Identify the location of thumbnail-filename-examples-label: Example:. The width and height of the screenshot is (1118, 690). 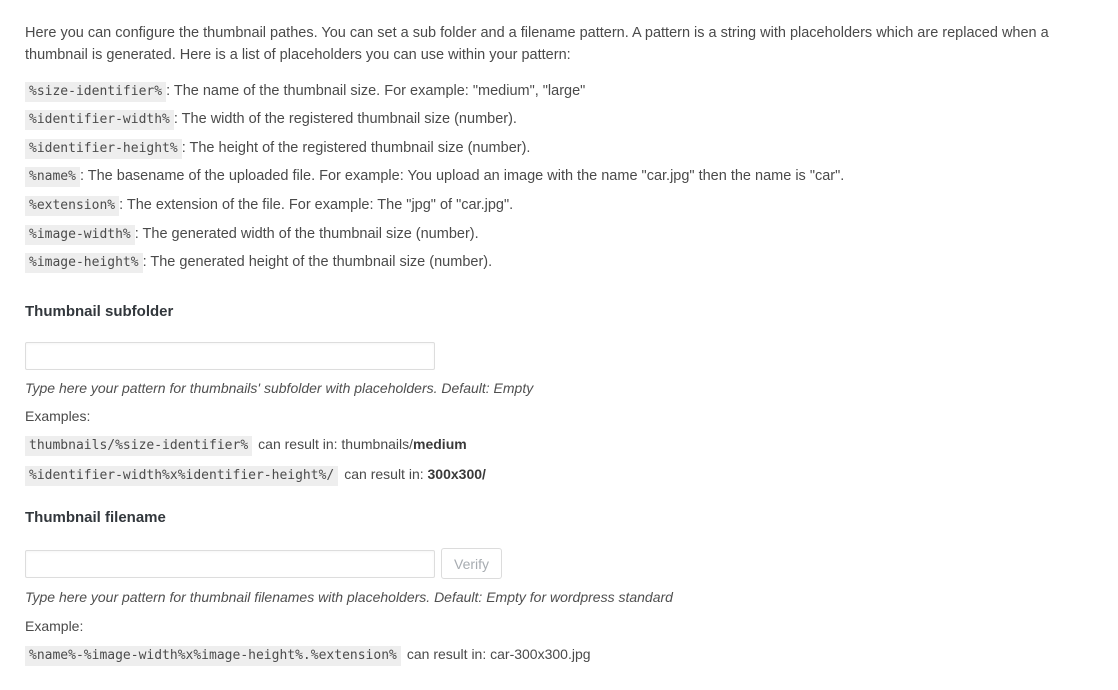
(54, 625).